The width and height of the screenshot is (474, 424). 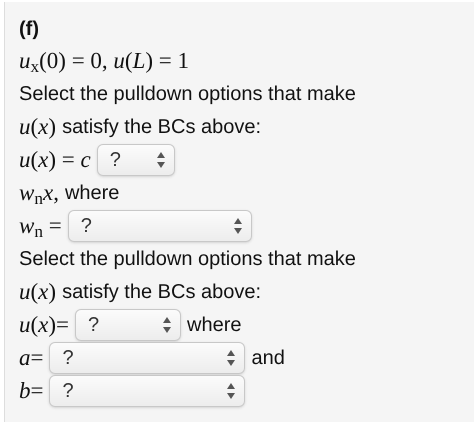 What do you see at coordinates (31, 390) in the screenshot?
I see `math-expression: b=` at bounding box center [31, 390].